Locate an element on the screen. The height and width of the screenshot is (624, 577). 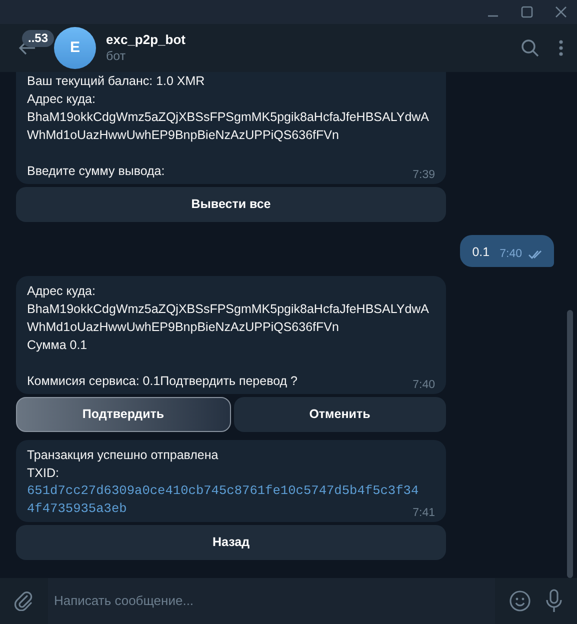
code-text: 651d7cc27d6309a0ce410cb745c8761fe10c5747d5b4f5c3f34 is located at coordinates (223, 491).